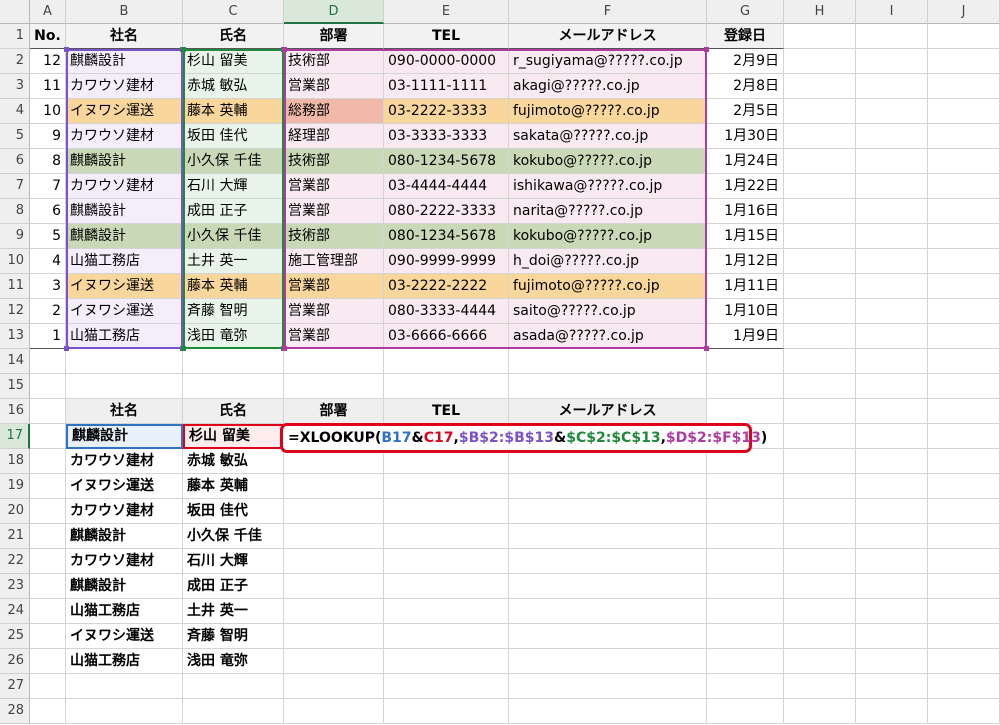 This screenshot has height=725, width=1000. I want to click on table-cell: fujimoto@?????.co.jp, so click(608, 111).